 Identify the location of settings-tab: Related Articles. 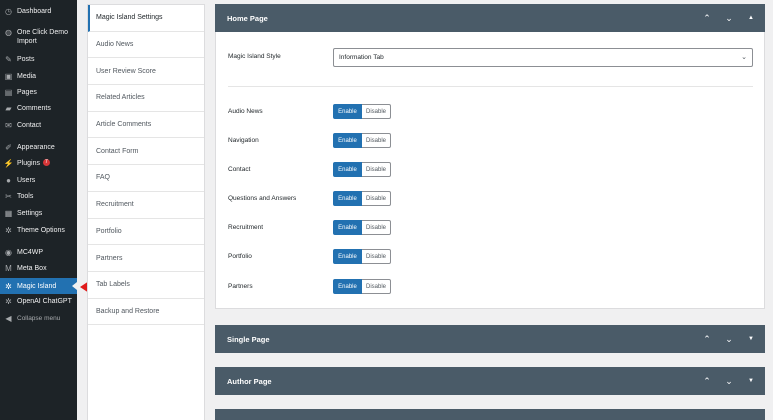
(146, 98).